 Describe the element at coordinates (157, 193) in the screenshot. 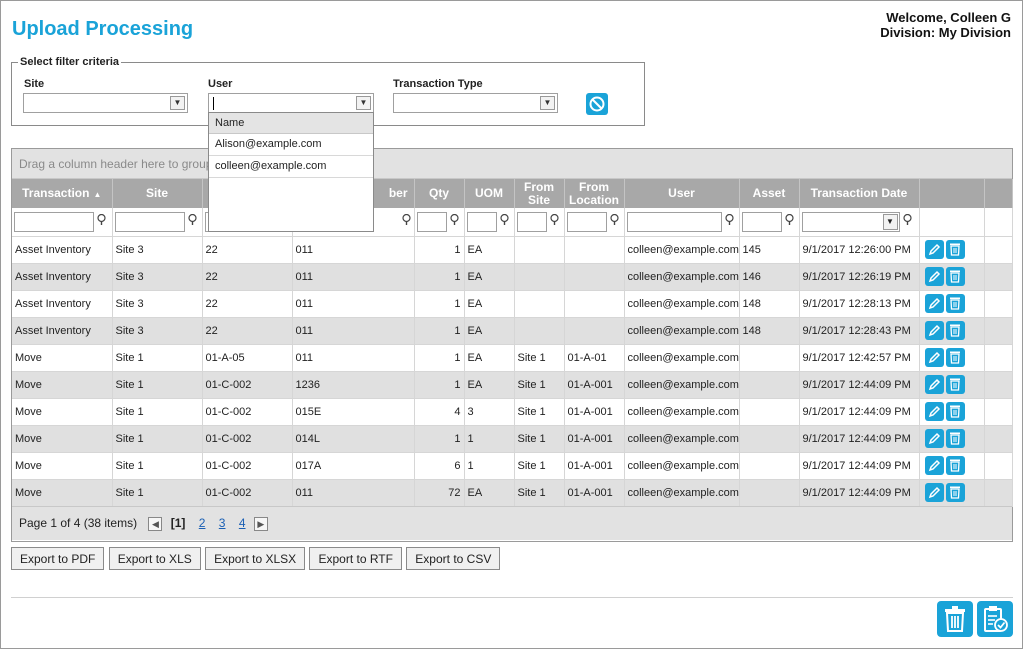

I see `col-site: Site` at that location.